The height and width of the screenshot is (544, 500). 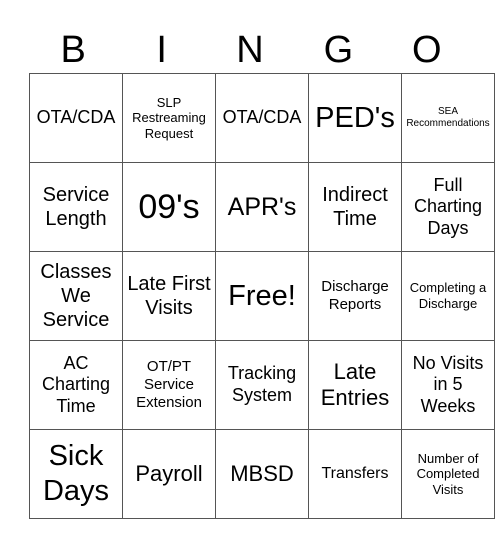 What do you see at coordinates (448, 207) in the screenshot?
I see `bingo-cell: Full Charting Days` at bounding box center [448, 207].